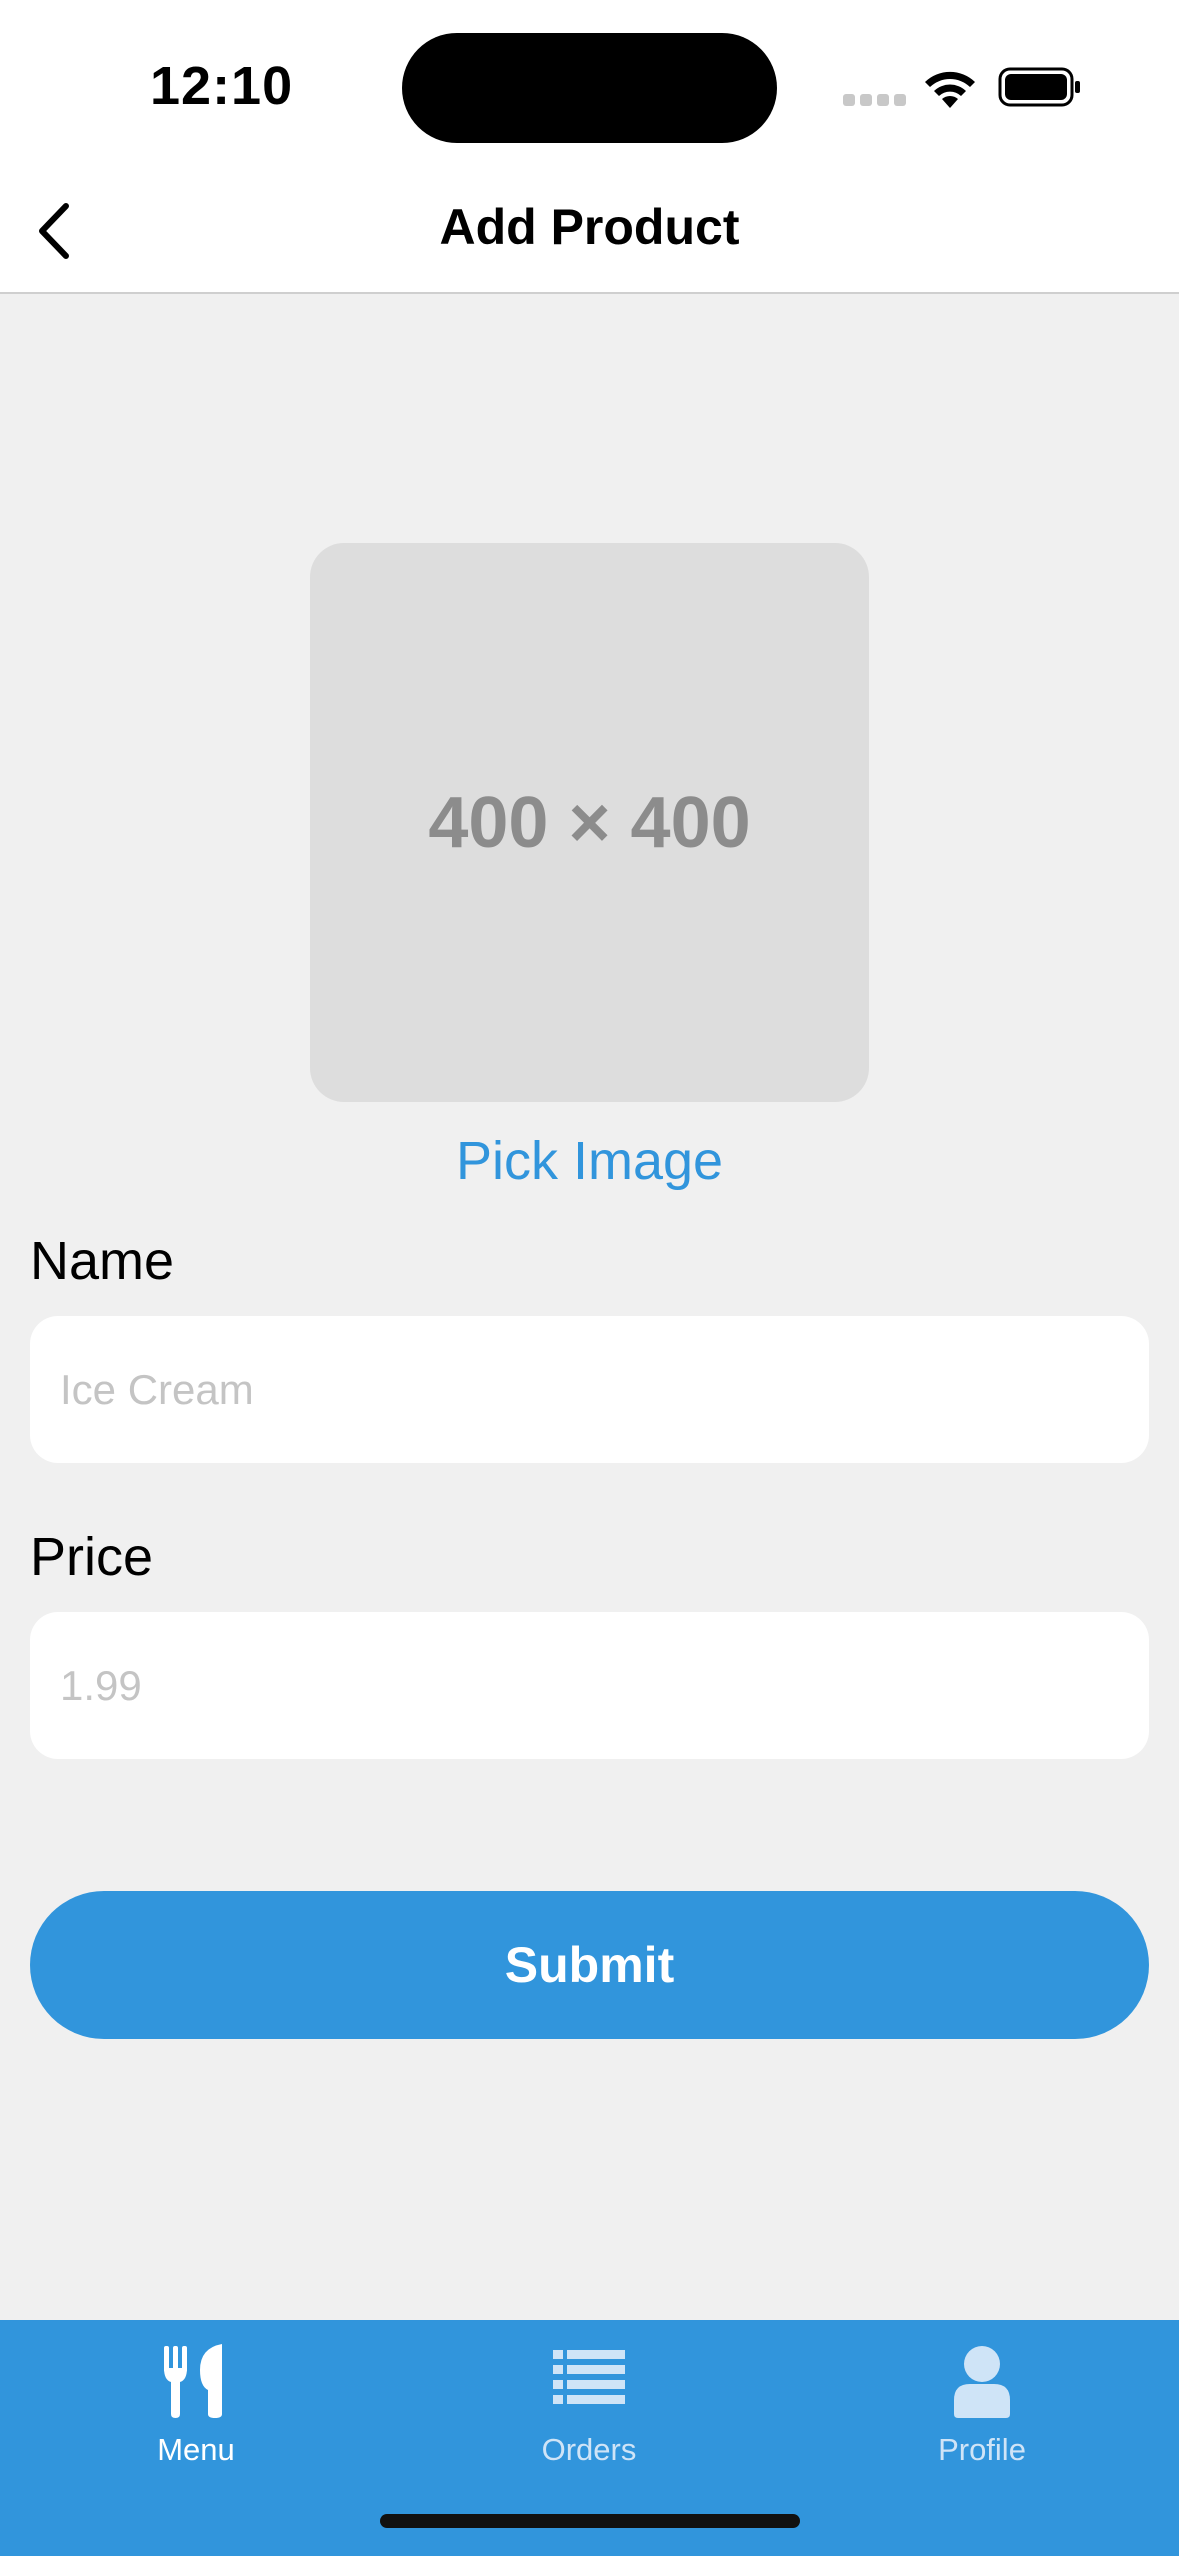 The width and height of the screenshot is (1179, 2556). Describe the element at coordinates (950, 89) in the screenshot. I see `wifi-icon` at that location.